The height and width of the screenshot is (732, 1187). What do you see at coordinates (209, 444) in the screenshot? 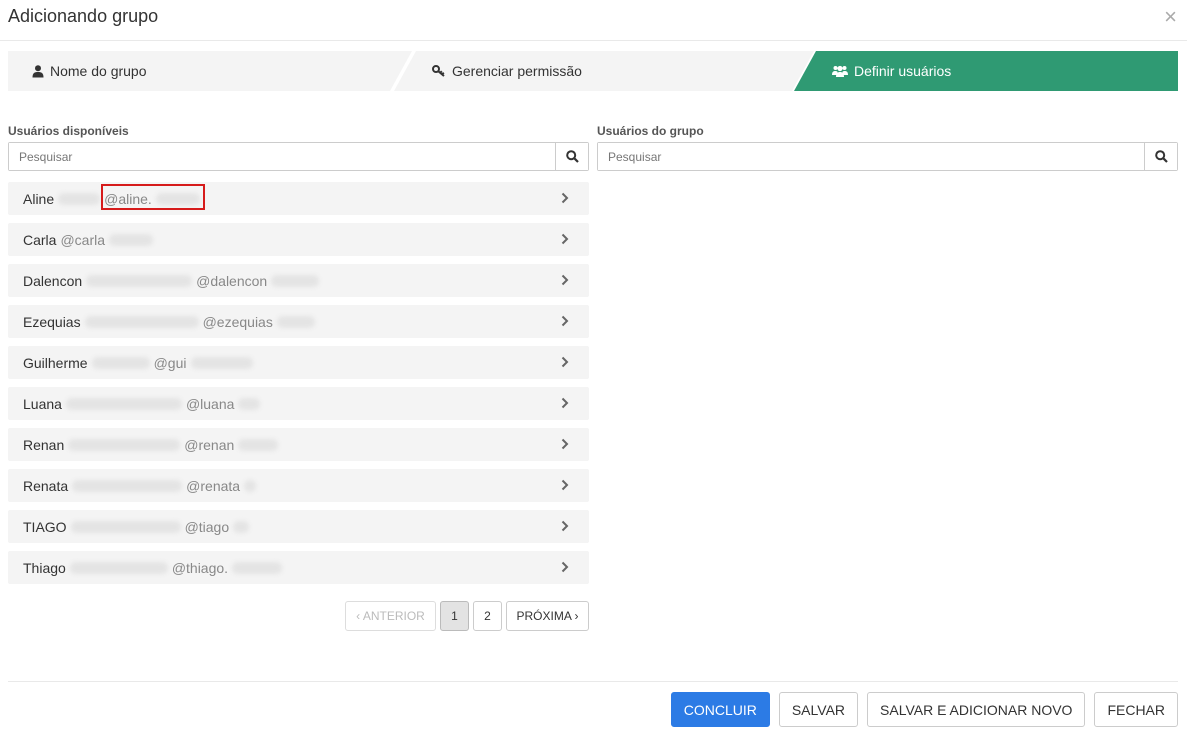
I see `user-handle: @renan` at bounding box center [209, 444].